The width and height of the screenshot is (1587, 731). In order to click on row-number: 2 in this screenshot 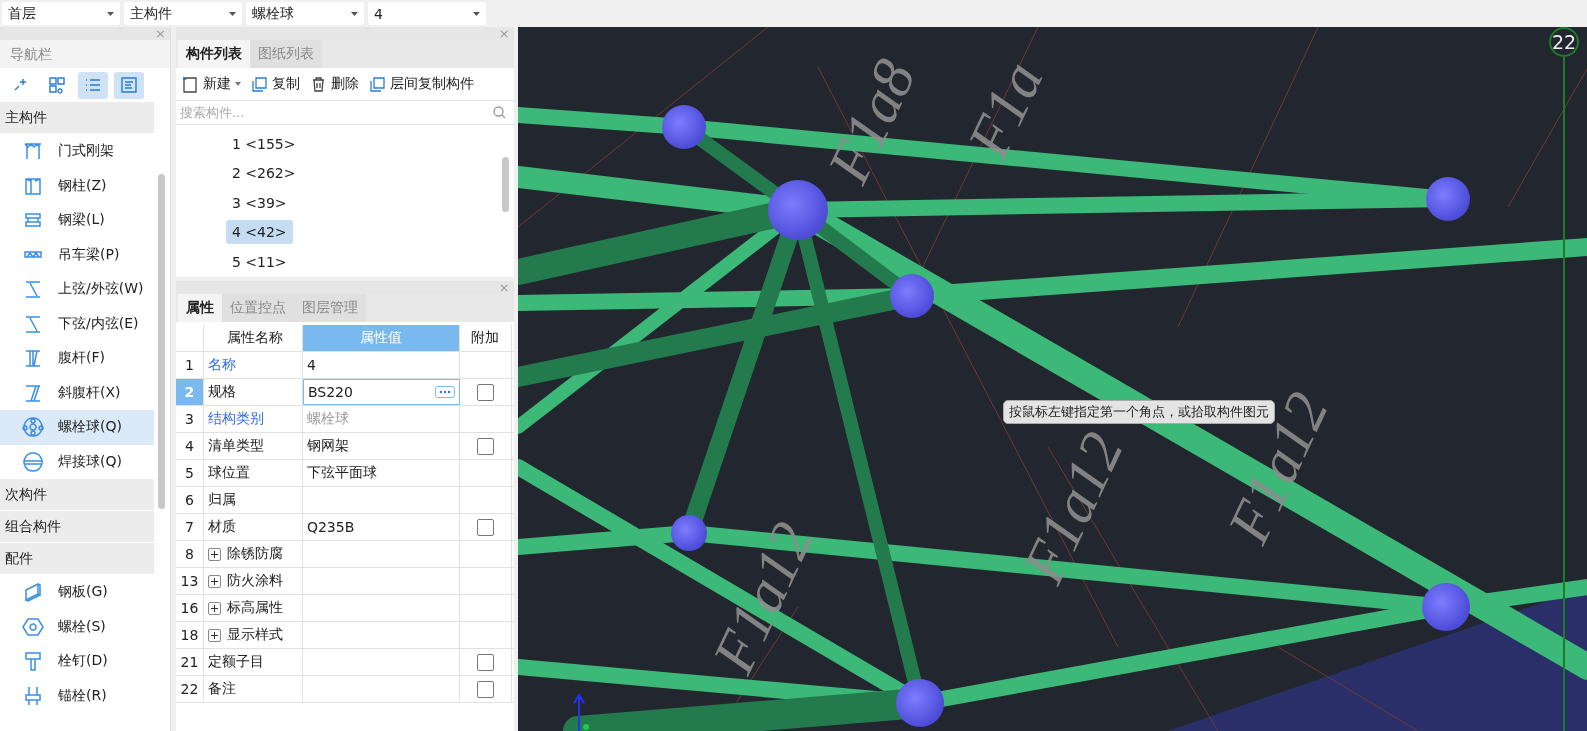, I will do `click(189, 392)`.